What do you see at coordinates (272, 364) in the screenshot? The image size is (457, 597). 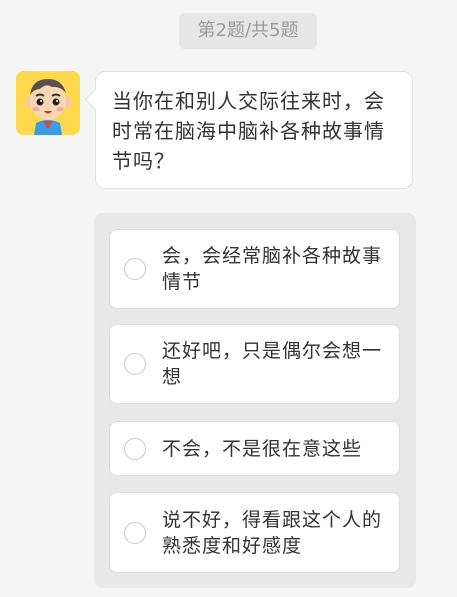 I see `option-label: 还好吧，只是偶尔会想一想` at bounding box center [272, 364].